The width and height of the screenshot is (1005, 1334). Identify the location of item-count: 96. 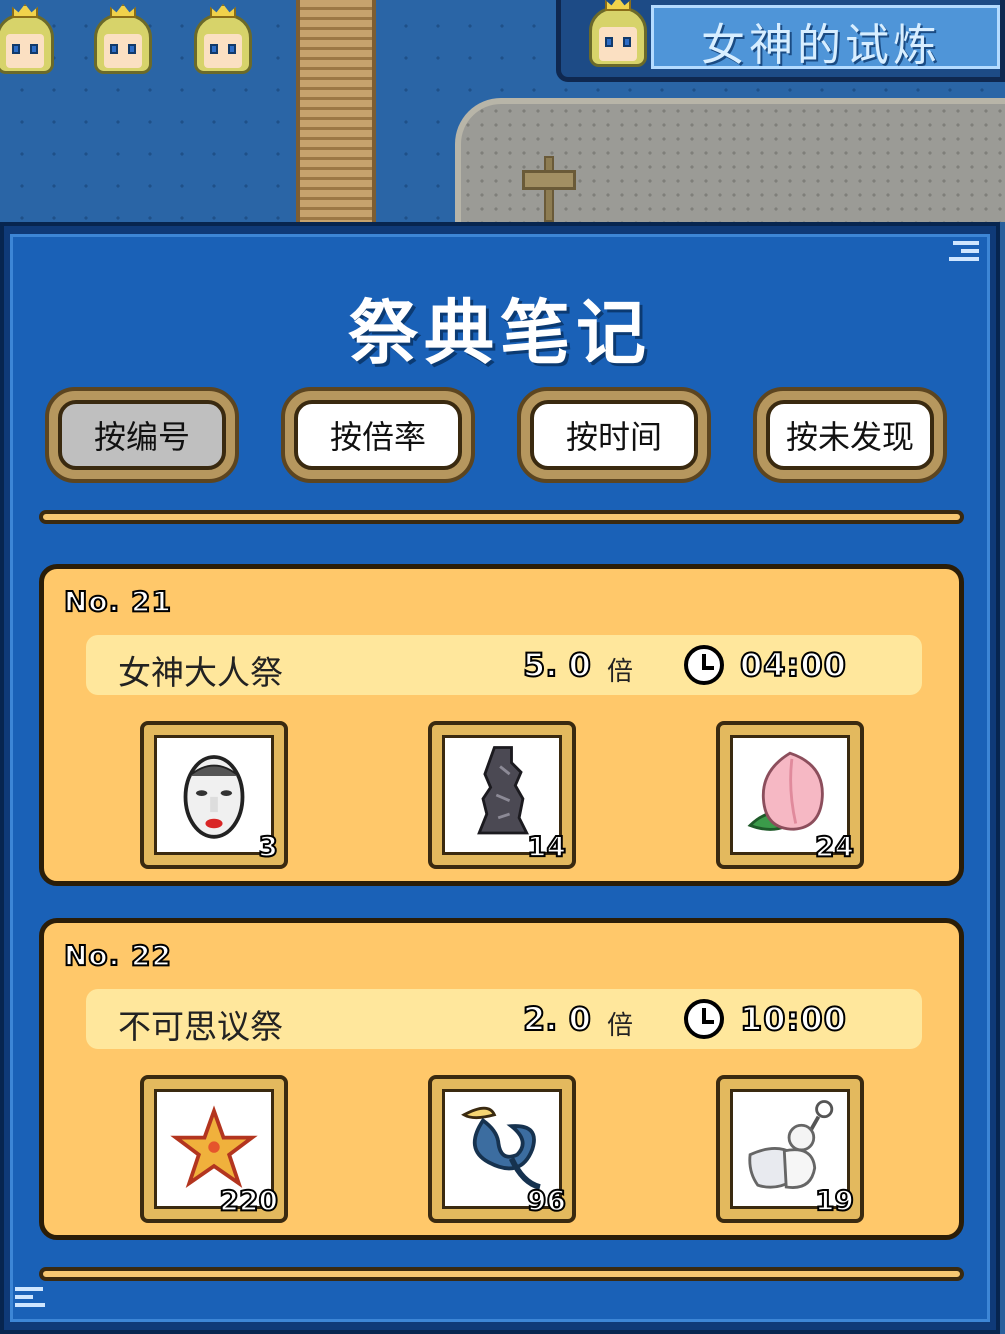
(546, 1200).